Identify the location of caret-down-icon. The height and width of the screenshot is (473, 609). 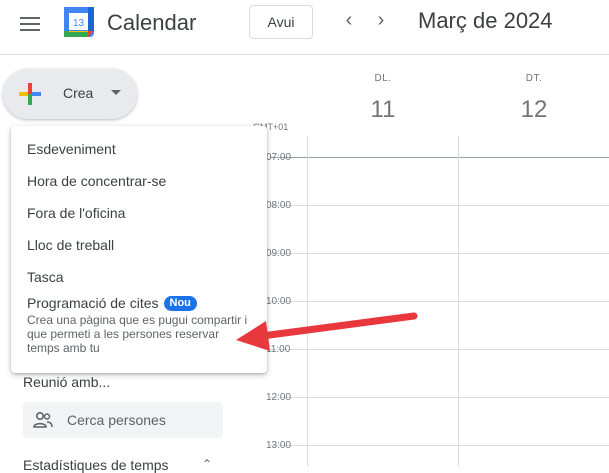
(116, 92).